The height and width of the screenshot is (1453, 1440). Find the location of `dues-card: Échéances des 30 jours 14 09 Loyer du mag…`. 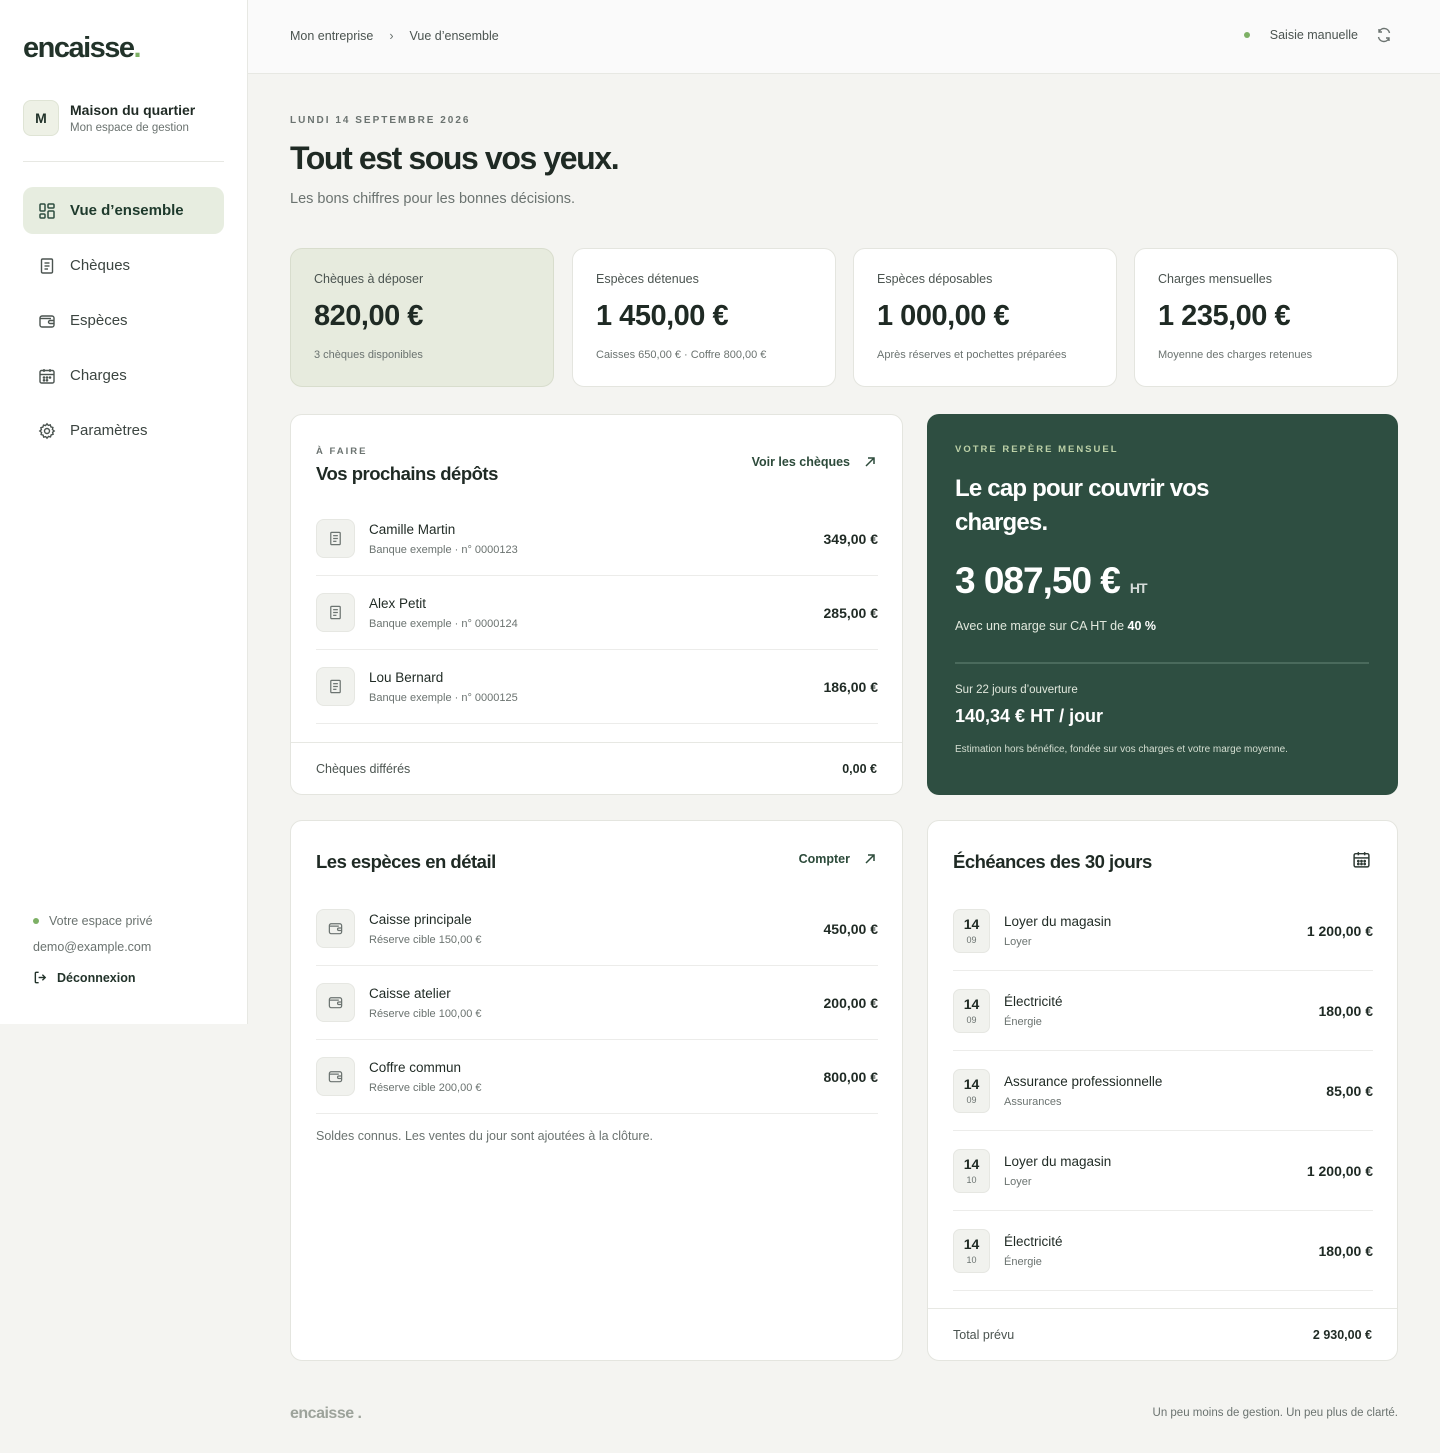

dues-card: Échéances des 30 jours 14 09 Loyer du mag… is located at coordinates (1162, 1090).